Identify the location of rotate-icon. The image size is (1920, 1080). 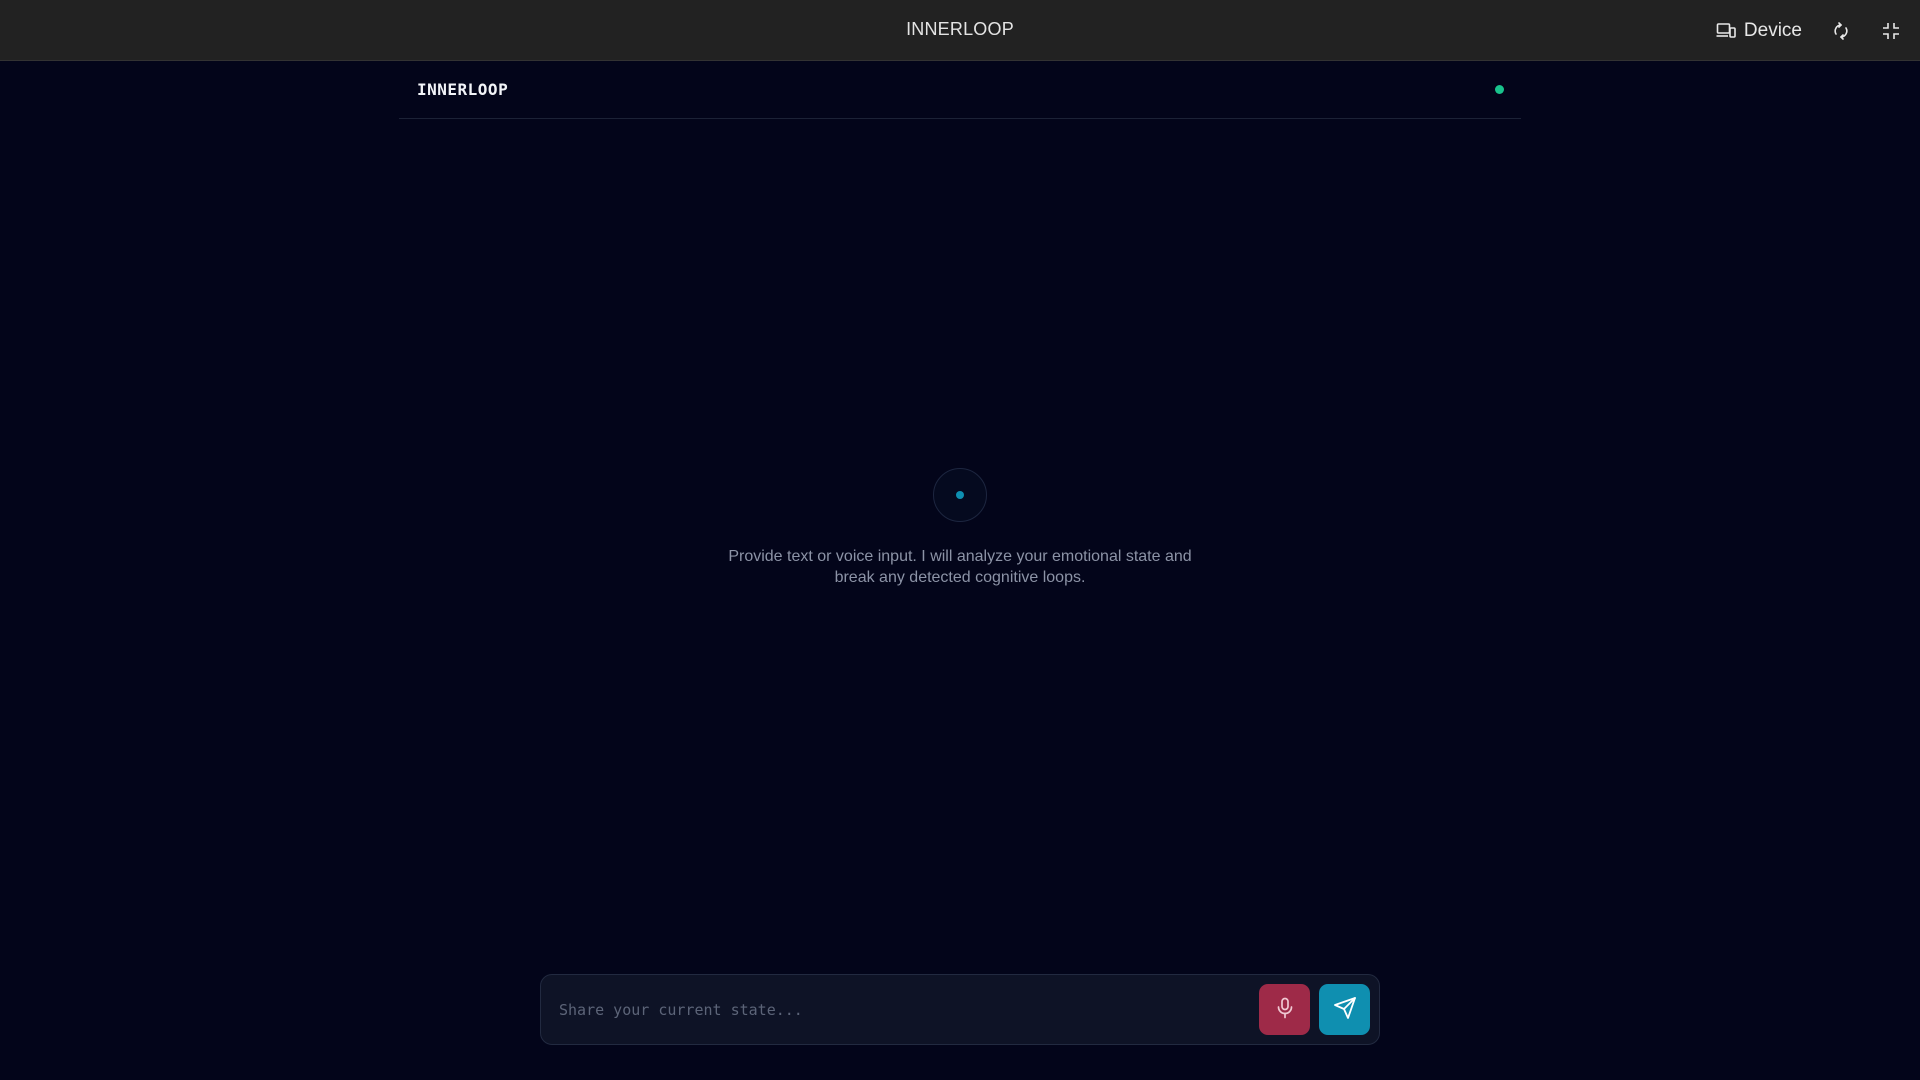
(1841, 30).